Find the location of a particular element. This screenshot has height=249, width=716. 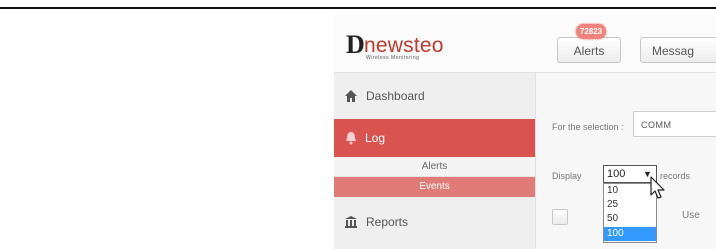

mouse-cursor-icon is located at coordinates (657, 187).